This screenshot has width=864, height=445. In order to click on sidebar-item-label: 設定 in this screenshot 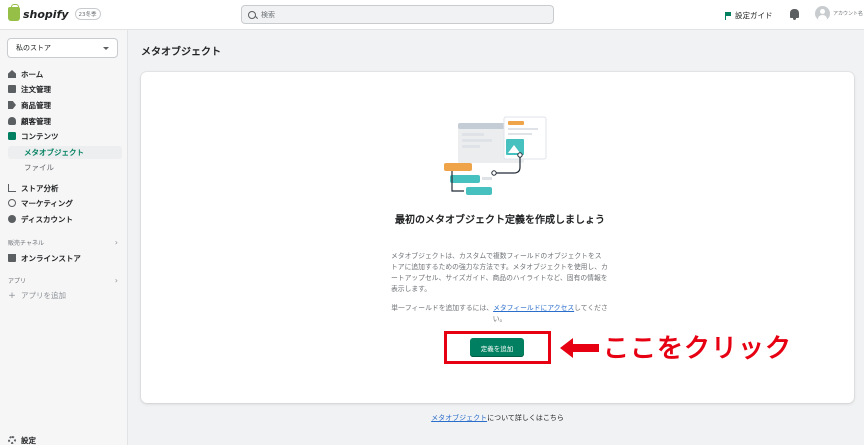, I will do `click(28, 440)`.